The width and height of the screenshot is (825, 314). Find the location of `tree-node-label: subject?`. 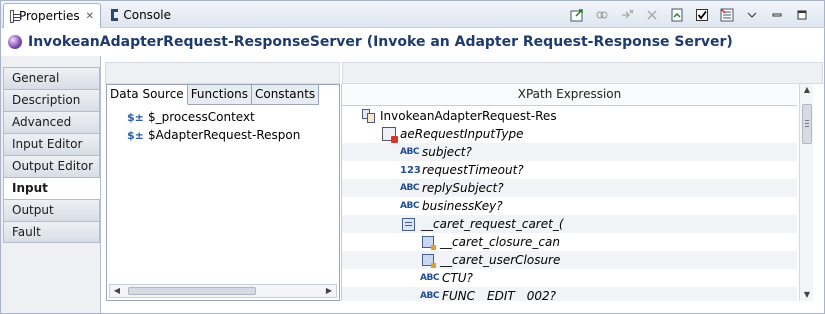

tree-node-label: subject? is located at coordinates (447, 152).